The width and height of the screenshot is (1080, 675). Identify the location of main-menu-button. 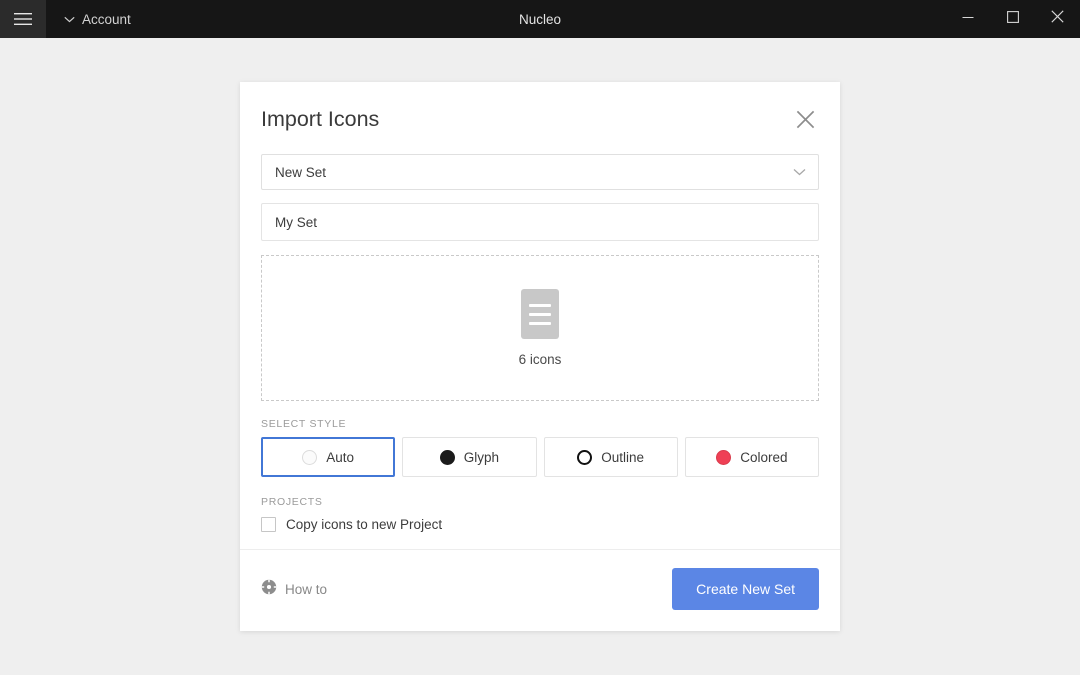
(23, 19).